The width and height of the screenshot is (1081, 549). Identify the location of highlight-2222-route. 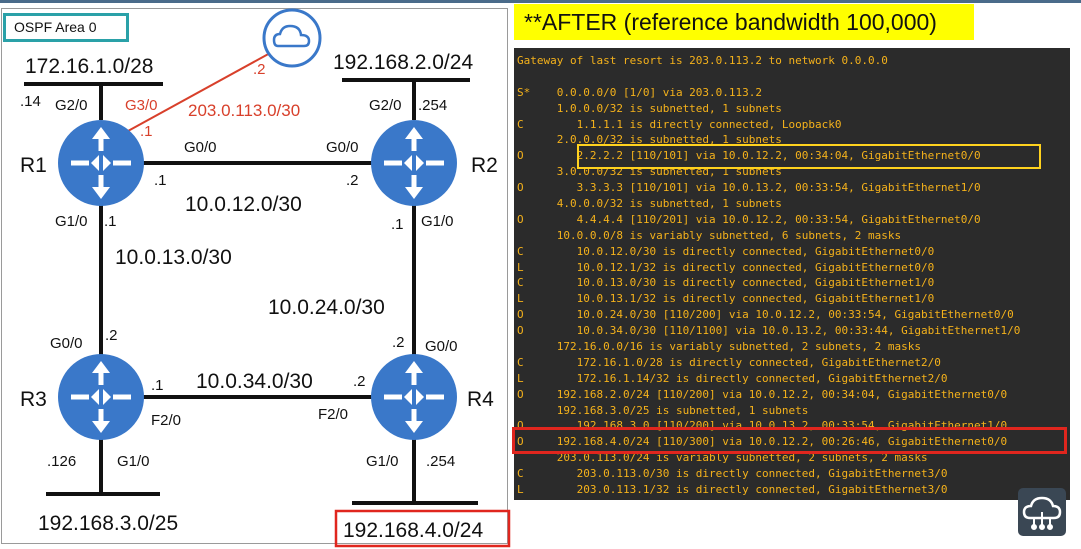
(809, 156).